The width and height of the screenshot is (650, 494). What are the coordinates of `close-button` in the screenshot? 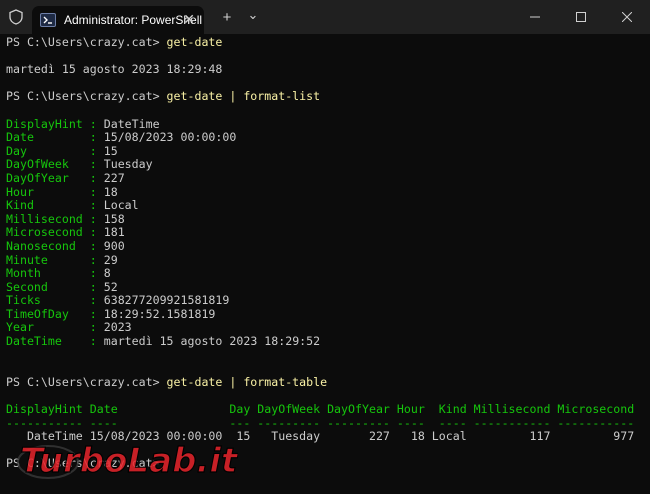 It's located at (627, 17).